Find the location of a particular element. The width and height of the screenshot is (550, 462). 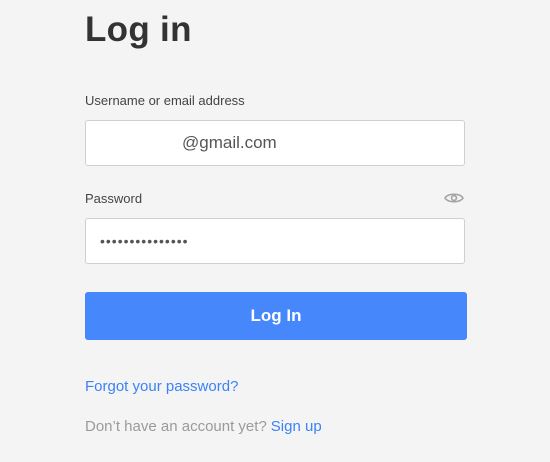

eye-icon is located at coordinates (454, 198).